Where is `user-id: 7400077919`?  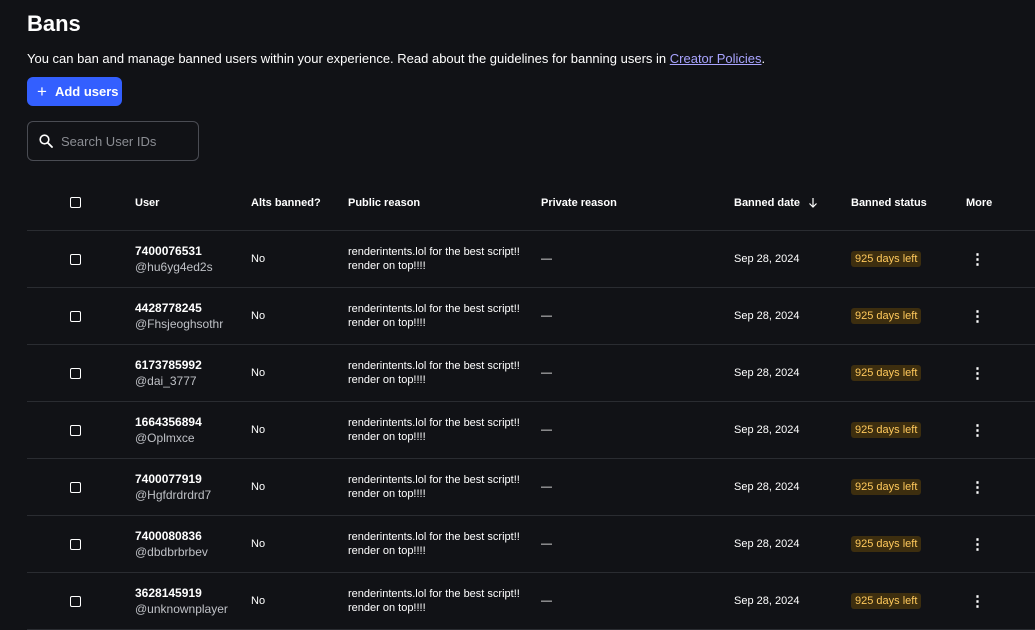 user-id: 7400077919 is located at coordinates (168, 479).